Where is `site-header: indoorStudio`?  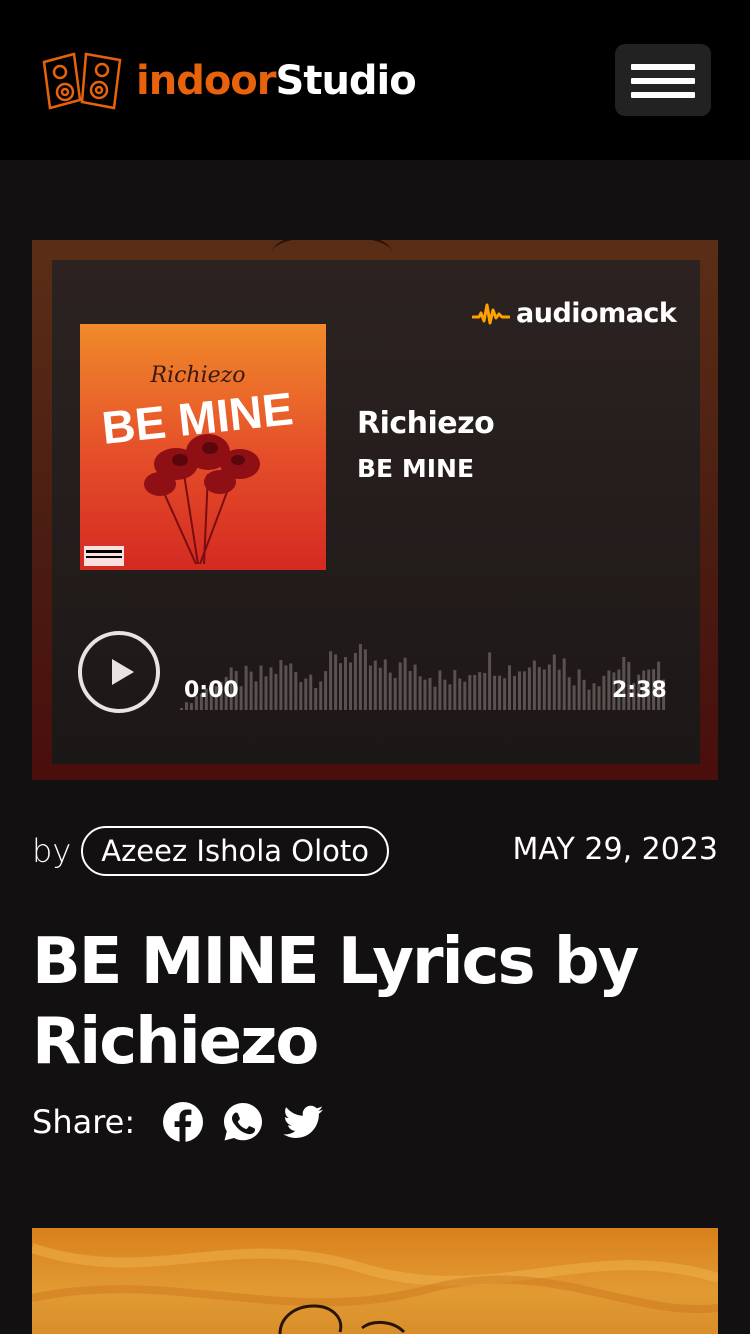 site-header: indoorStudio is located at coordinates (375, 80).